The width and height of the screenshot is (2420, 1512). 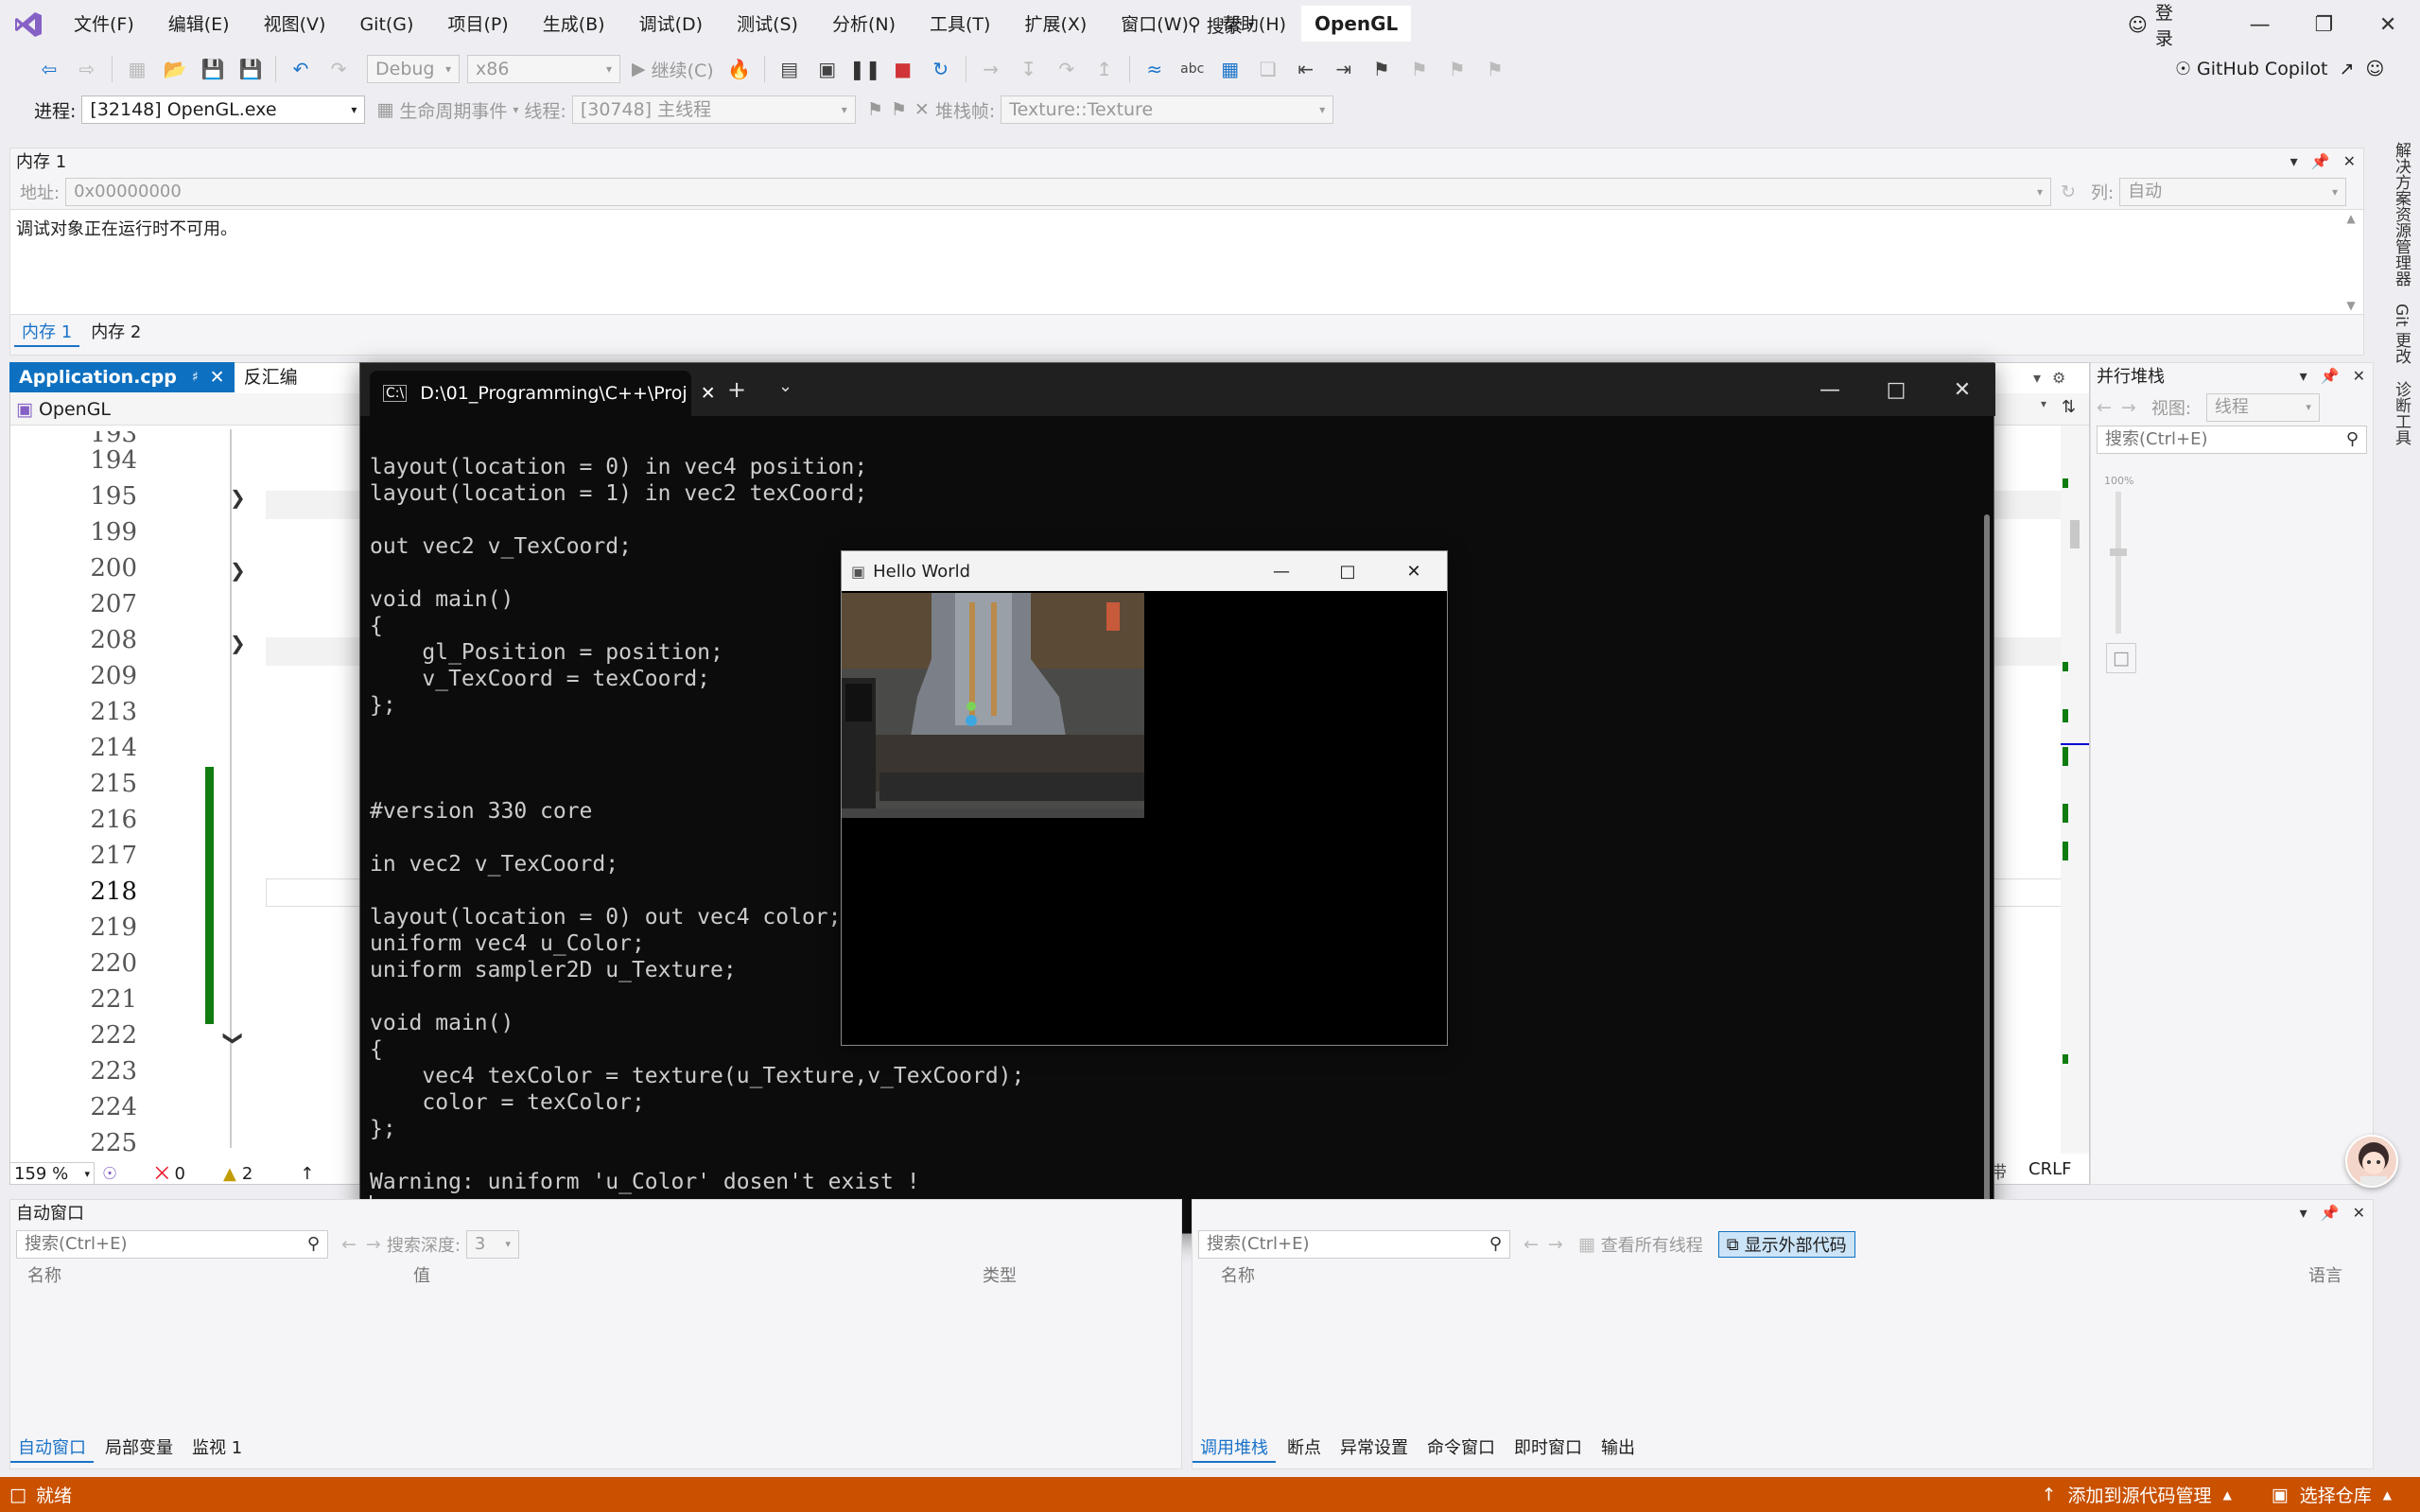 I want to click on error-icon: ⨉, so click(x=162, y=1174).